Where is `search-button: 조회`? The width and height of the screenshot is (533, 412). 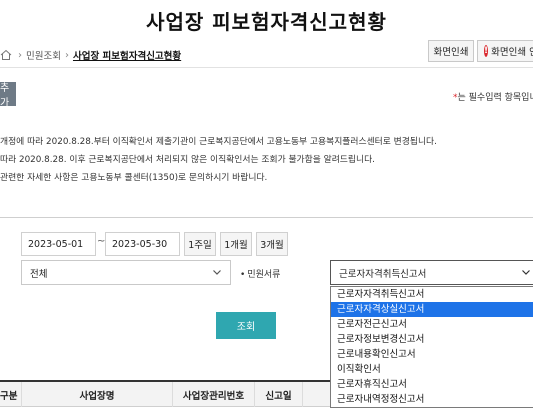
search-button: 조회 is located at coordinates (246, 325).